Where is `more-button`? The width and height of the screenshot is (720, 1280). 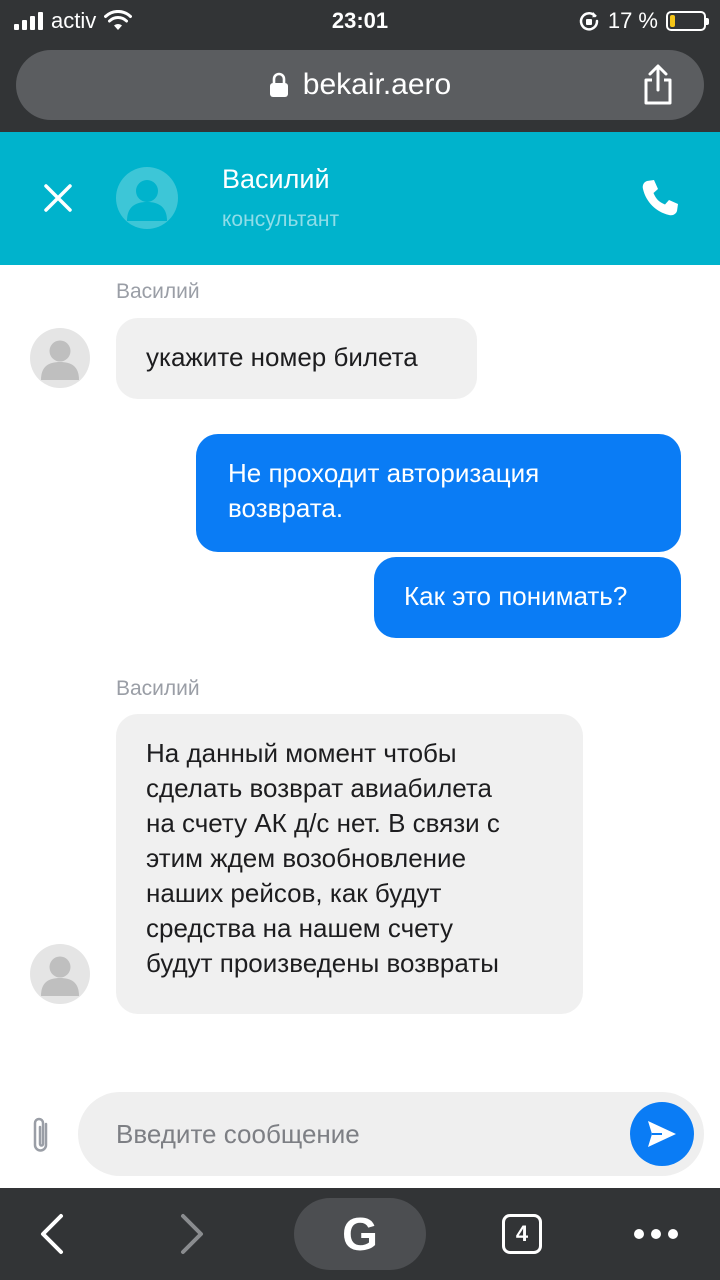 more-button is located at coordinates (656, 1234).